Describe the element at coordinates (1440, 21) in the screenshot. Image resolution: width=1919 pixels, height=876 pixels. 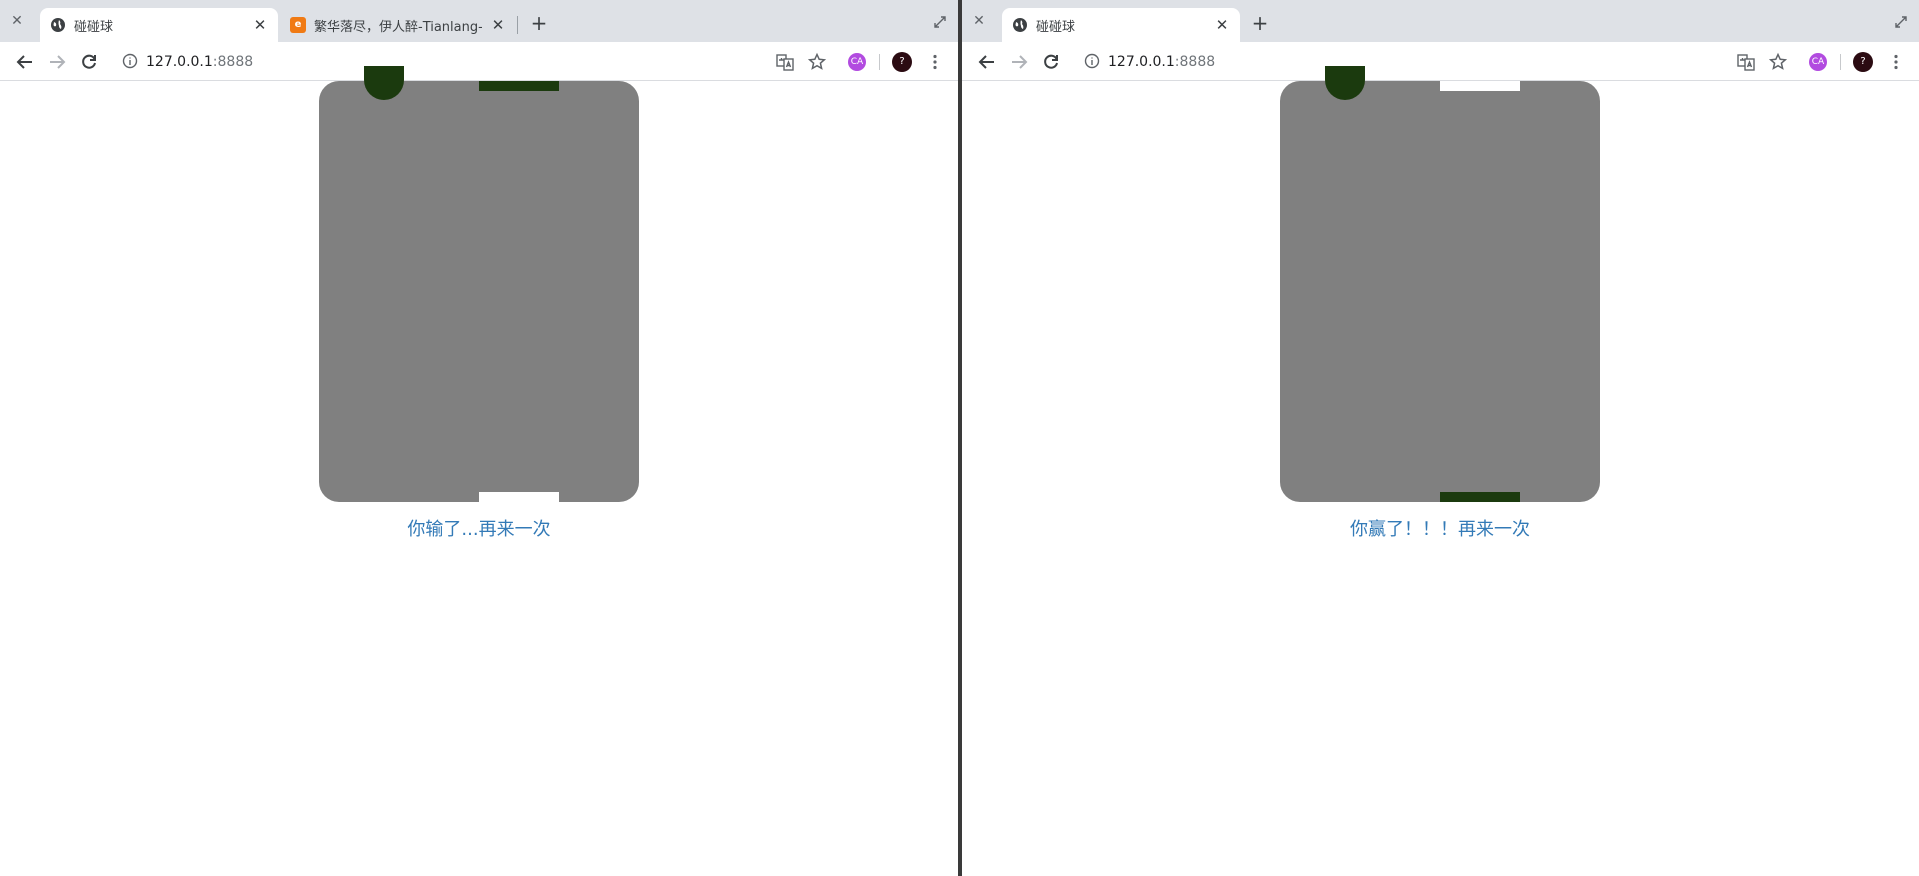
I see `tab-strip: ✕ 碰碰球 ✕ +` at that location.